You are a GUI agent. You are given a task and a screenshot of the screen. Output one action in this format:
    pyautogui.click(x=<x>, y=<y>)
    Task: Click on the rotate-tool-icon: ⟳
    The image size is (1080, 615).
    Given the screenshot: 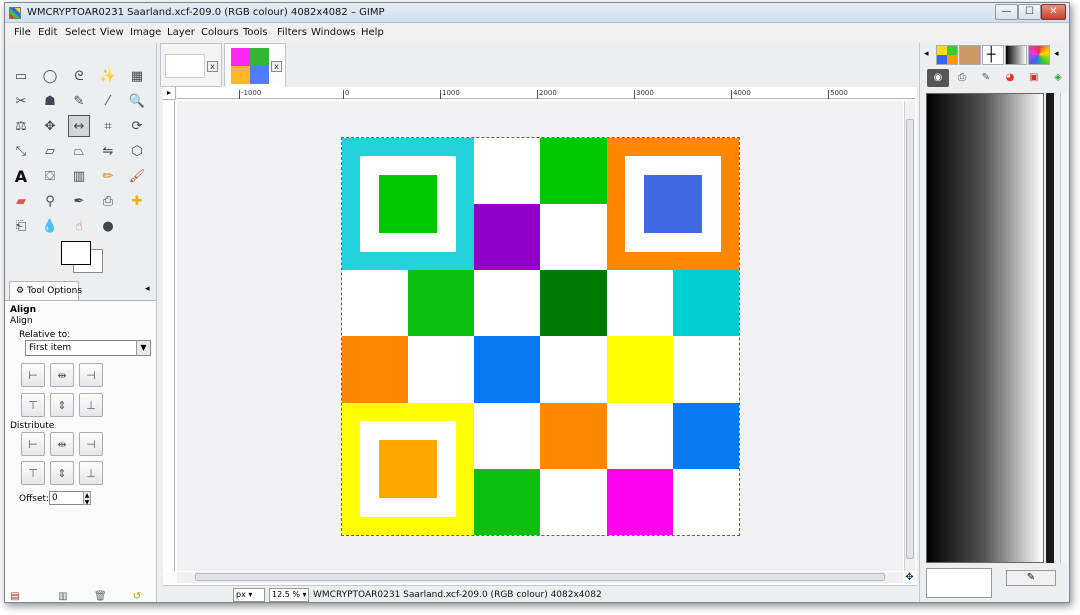 What is the action you would take?
    pyautogui.click(x=137, y=126)
    